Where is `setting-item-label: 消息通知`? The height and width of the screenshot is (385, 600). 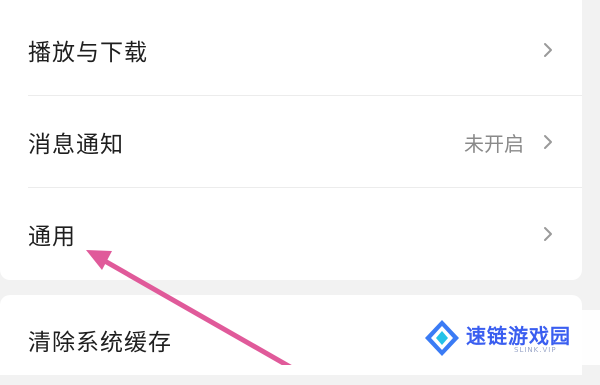
setting-item-label: 消息通知 is located at coordinates (76, 145).